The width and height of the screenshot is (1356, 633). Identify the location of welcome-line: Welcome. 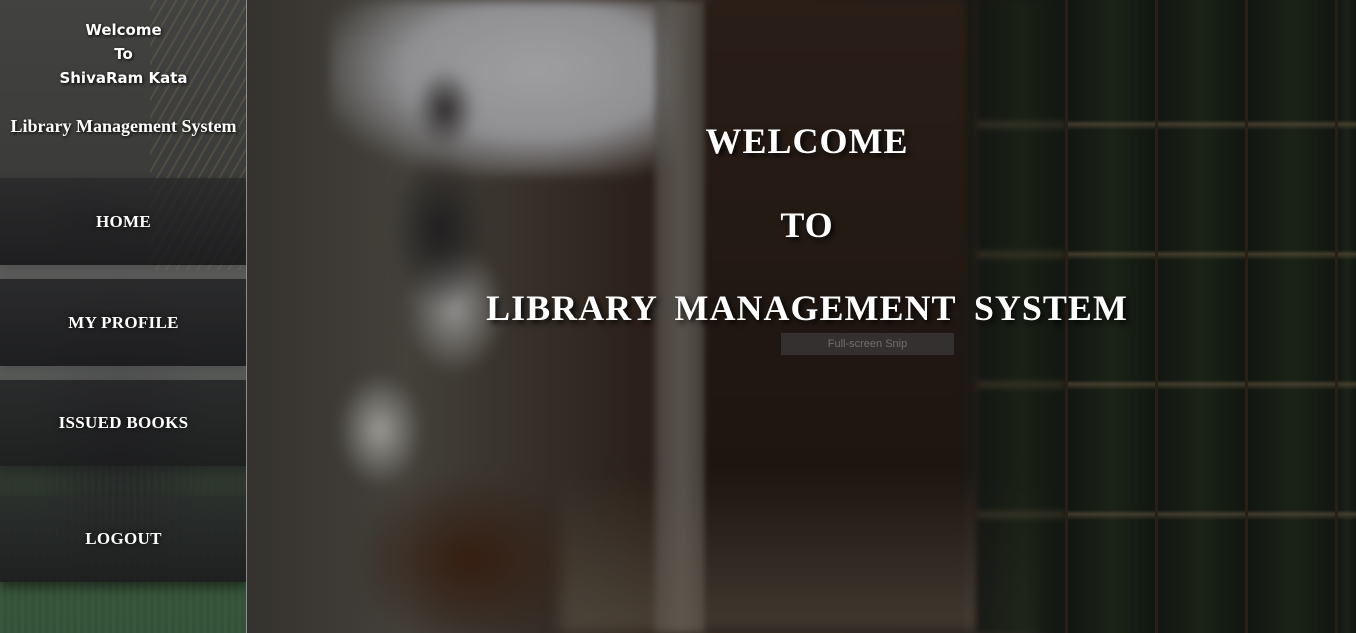
(123, 30).